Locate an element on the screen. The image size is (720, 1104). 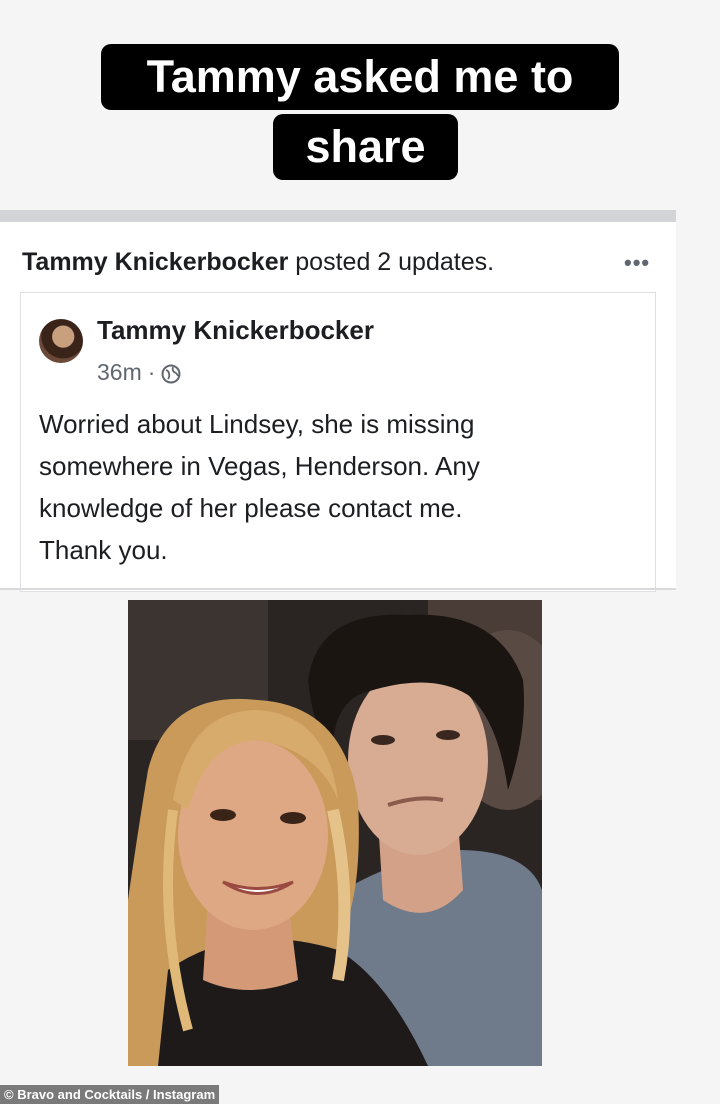
shared-post-author: Tammy Knickerbocker is located at coordinates (235, 330).